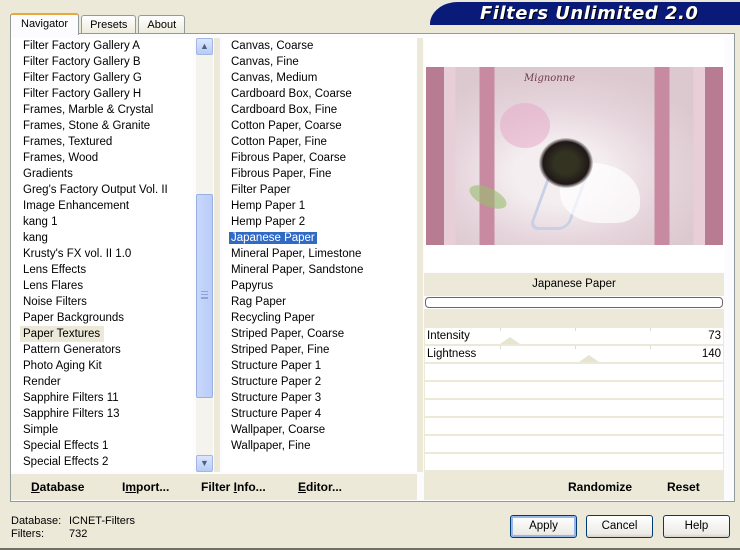 This screenshot has width=740, height=550. I want to click on list-item: Papyrus, so click(320, 286).